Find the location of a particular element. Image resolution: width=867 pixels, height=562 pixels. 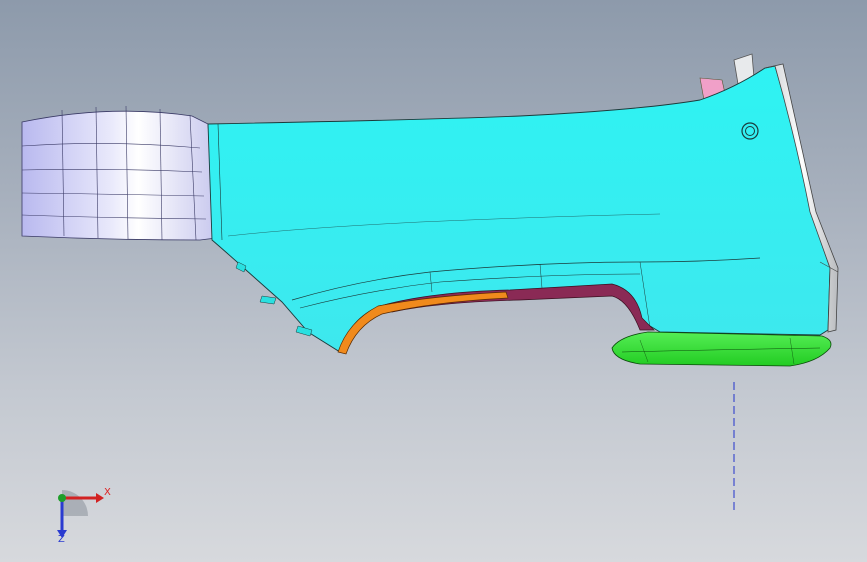

z-axis-label: Z is located at coordinates (61, 539).